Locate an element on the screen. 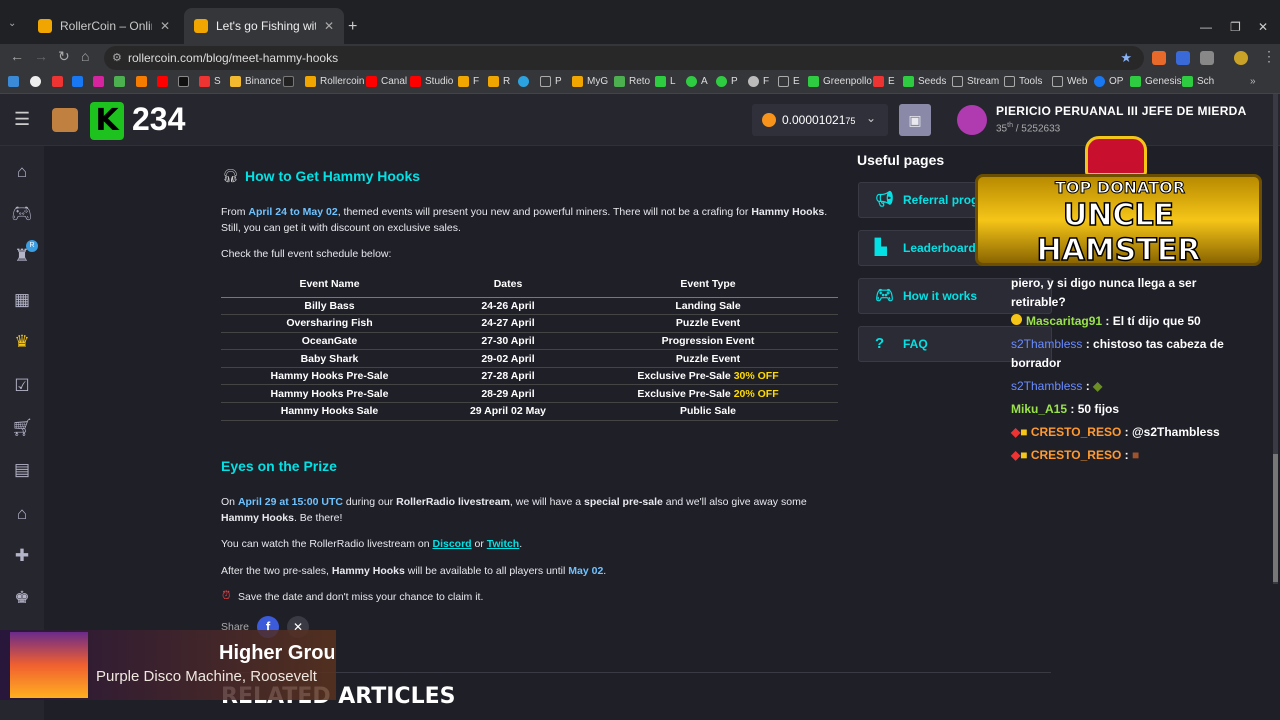  bookmark-x-icon is located at coordinates (185, 81).